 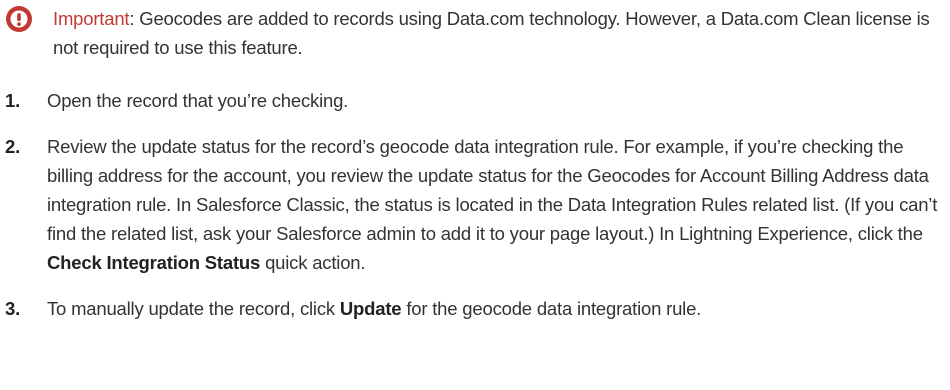 What do you see at coordinates (370, 308) in the screenshot?
I see `update-label: Update` at bounding box center [370, 308].